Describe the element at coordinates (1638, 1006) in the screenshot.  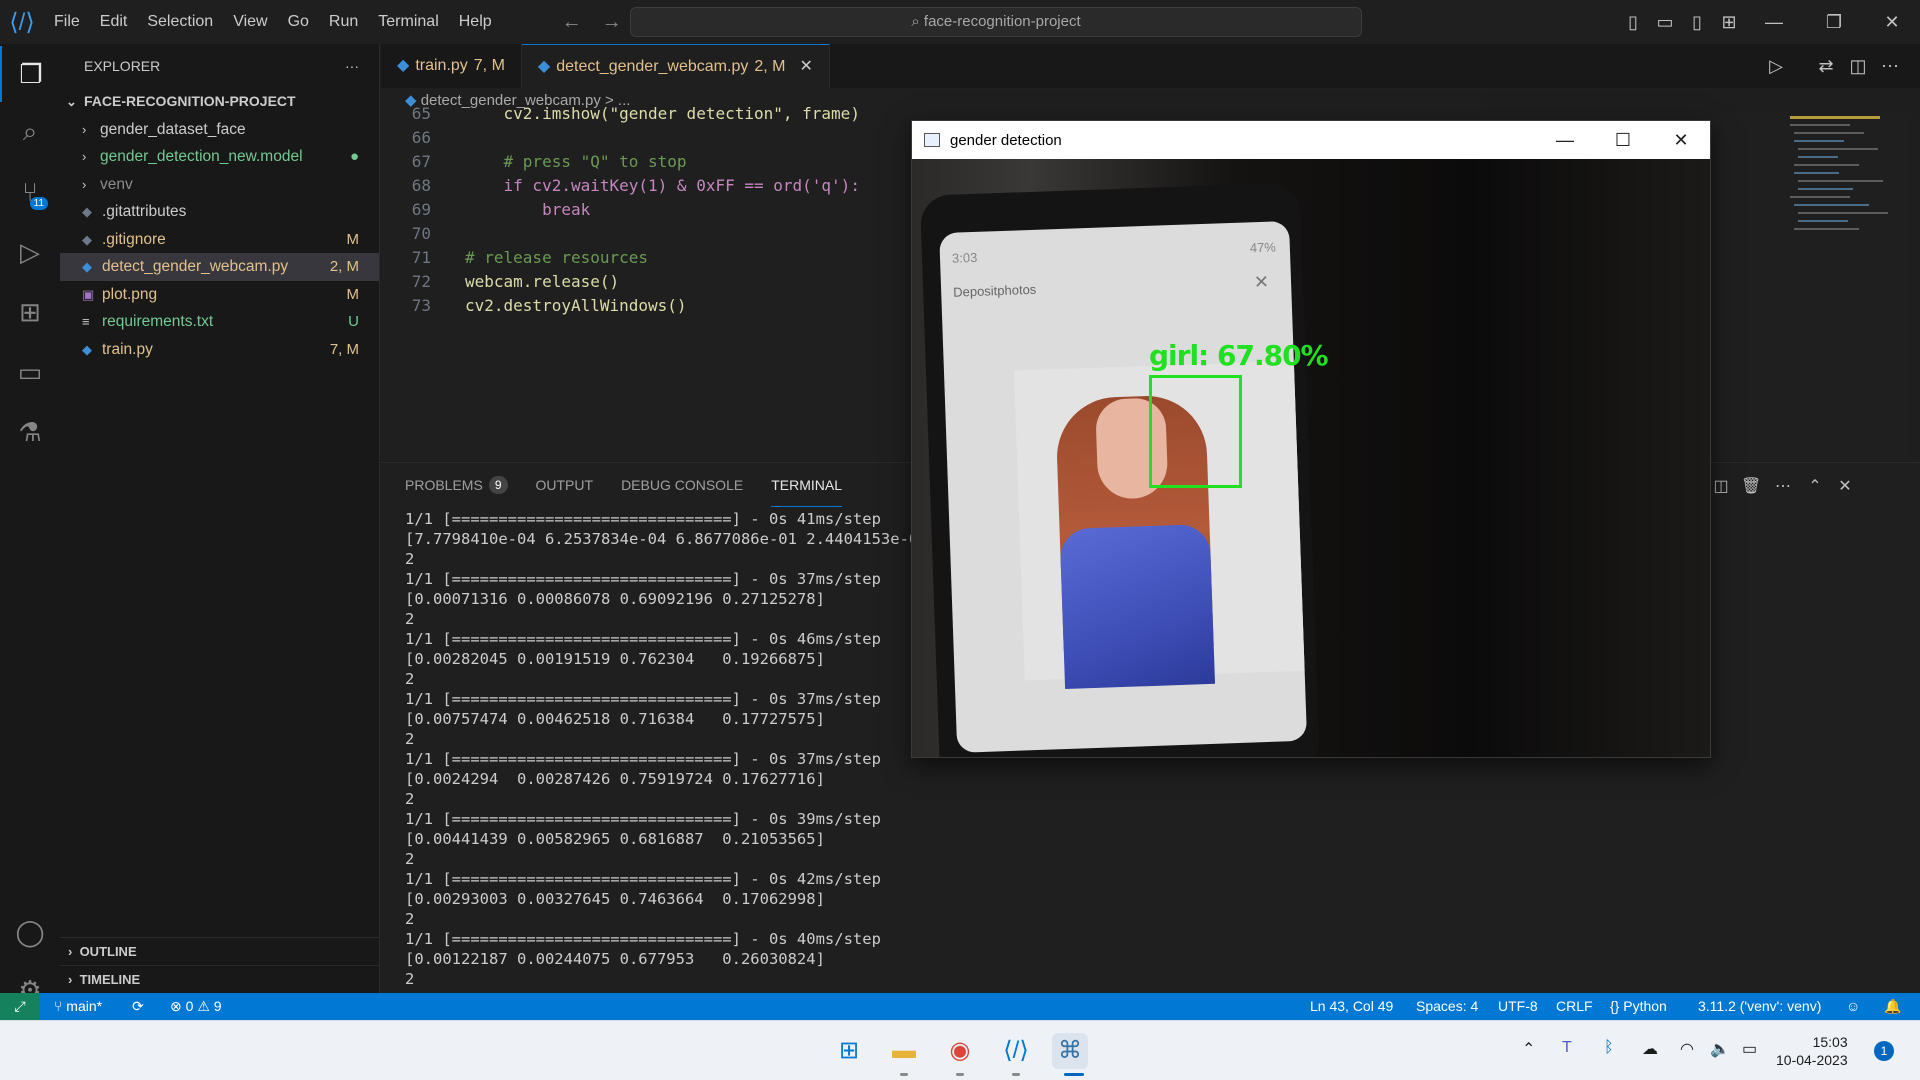
I see `language-mode: {} Python` at that location.